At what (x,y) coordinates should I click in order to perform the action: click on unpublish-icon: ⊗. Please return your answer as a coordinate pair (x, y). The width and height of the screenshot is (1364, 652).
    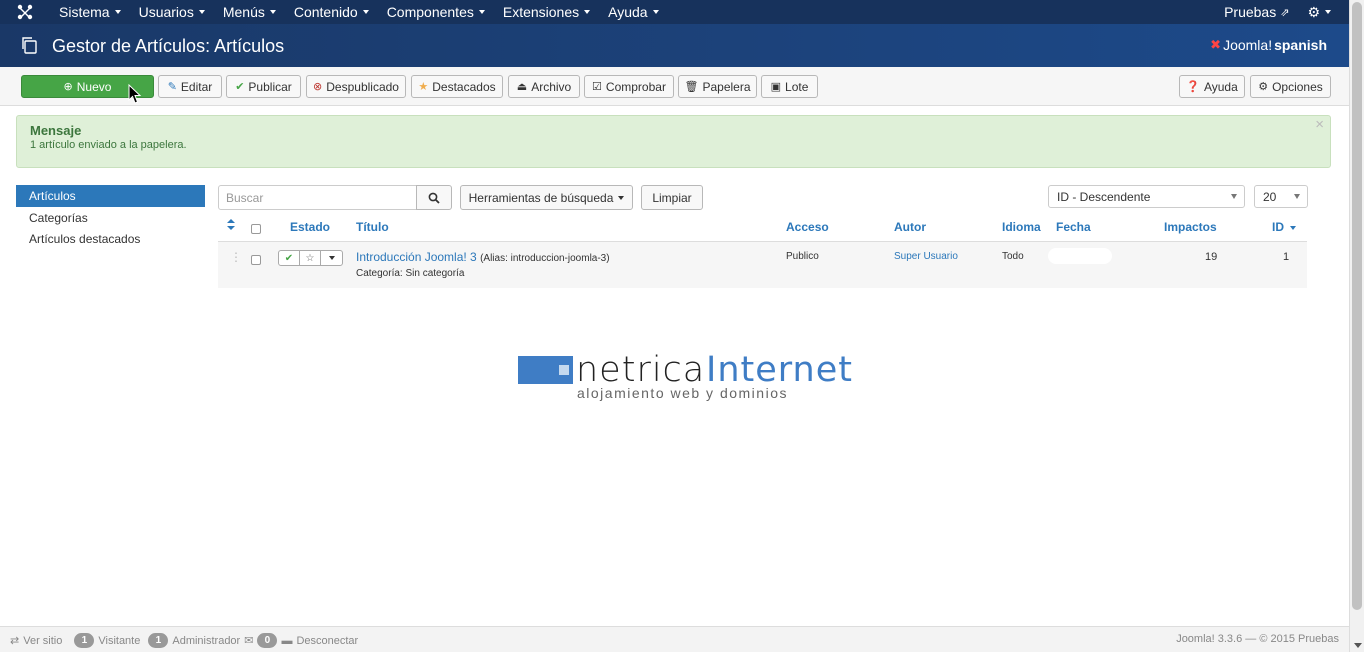
    Looking at the image, I should click on (318, 87).